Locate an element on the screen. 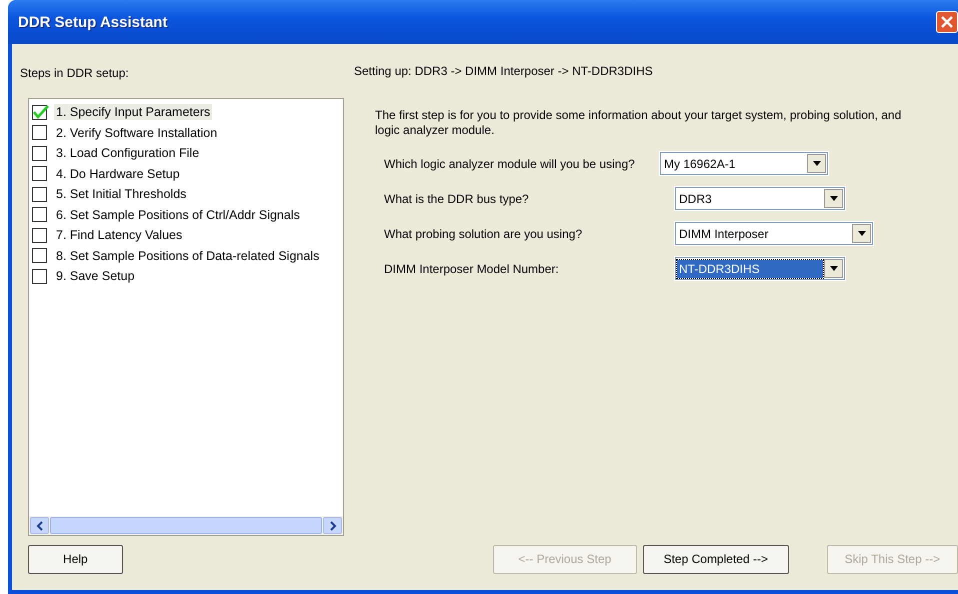 This screenshot has height=594, width=958. scroll-thumb is located at coordinates (186, 525).